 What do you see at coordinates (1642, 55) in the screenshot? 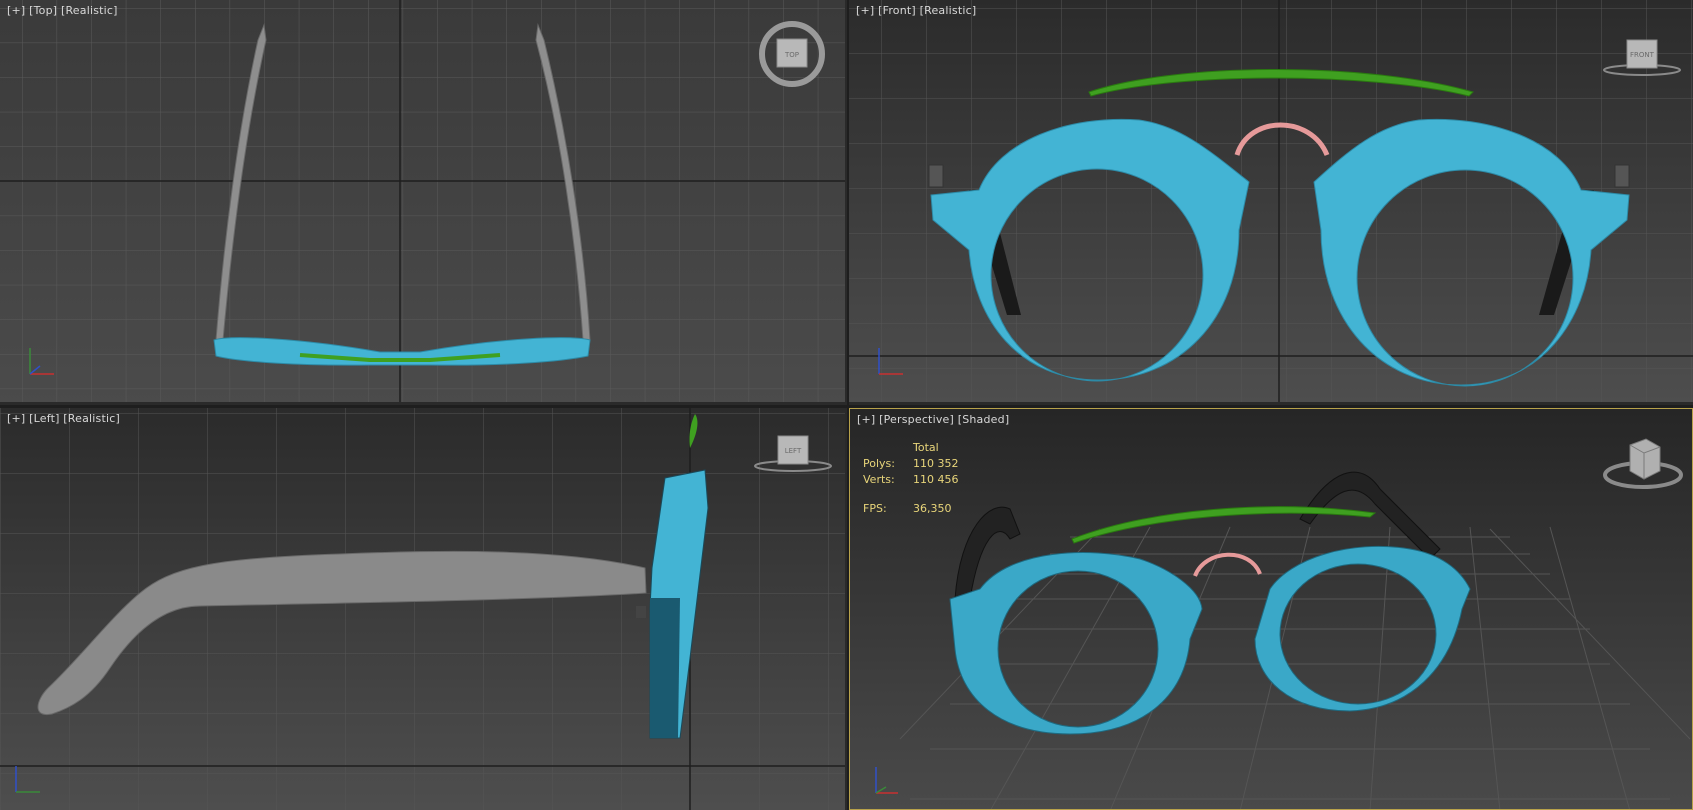
I see `svg-text: FRONT` at bounding box center [1642, 55].